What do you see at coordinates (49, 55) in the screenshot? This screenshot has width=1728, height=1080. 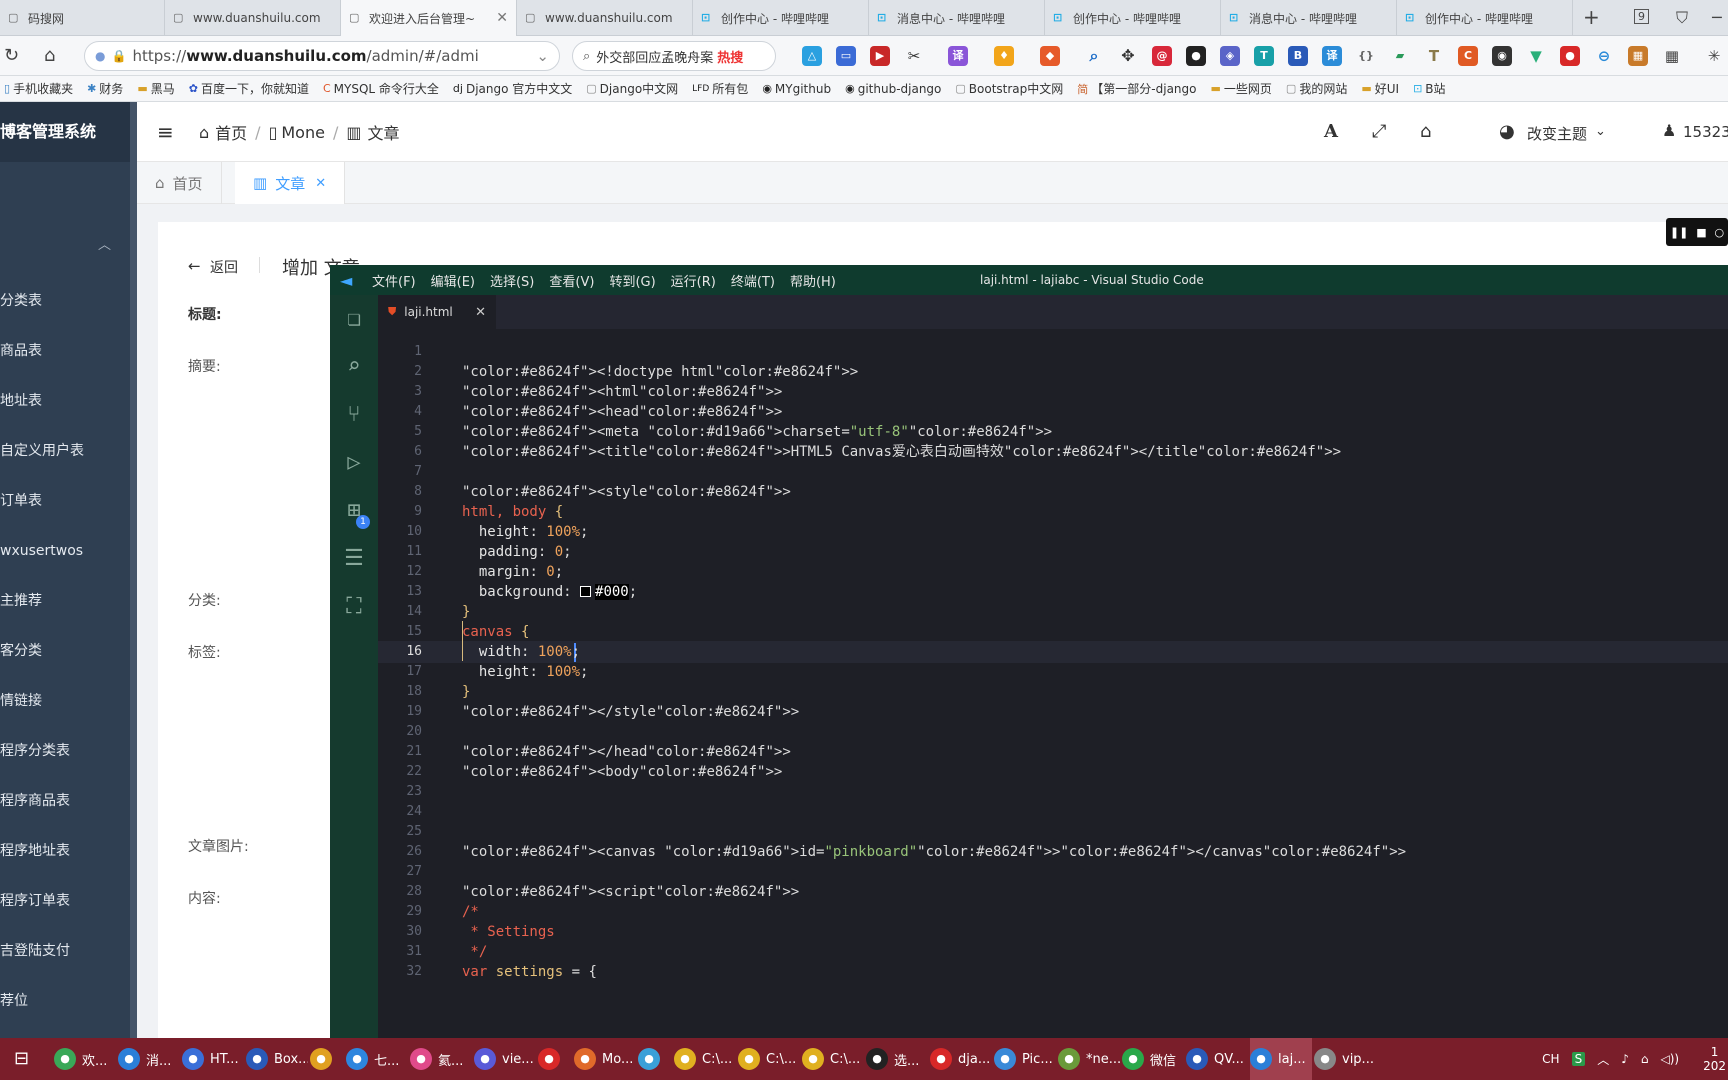 I see `home-icon: ⌂` at bounding box center [49, 55].